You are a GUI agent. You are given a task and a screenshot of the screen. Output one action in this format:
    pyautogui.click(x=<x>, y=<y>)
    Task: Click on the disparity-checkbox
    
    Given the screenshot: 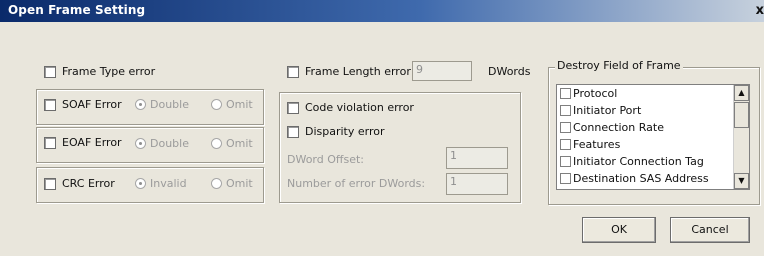 What is the action you would take?
    pyautogui.click(x=293, y=132)
    